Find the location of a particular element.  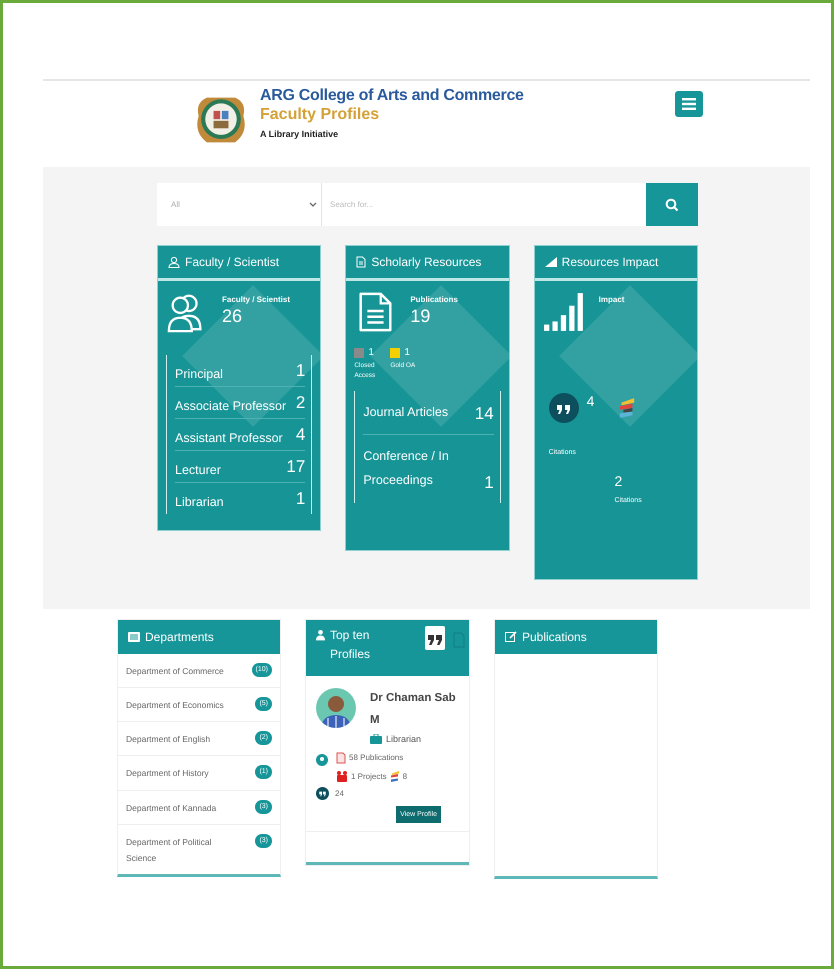

profile-role: Librarian is located at coordinates (404, 739).